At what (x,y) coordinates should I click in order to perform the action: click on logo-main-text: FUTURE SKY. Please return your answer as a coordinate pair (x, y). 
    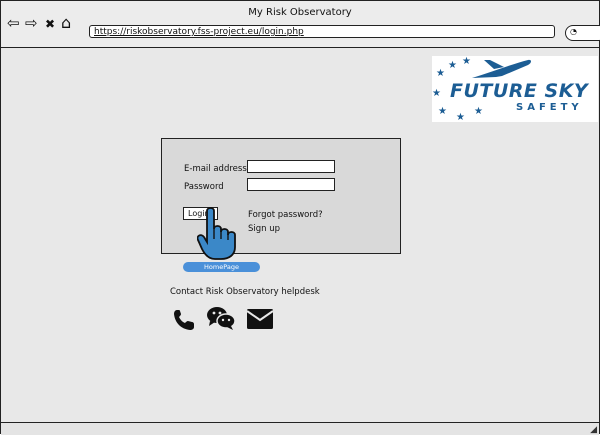
    Looking at the image, I should click on (519, 91).